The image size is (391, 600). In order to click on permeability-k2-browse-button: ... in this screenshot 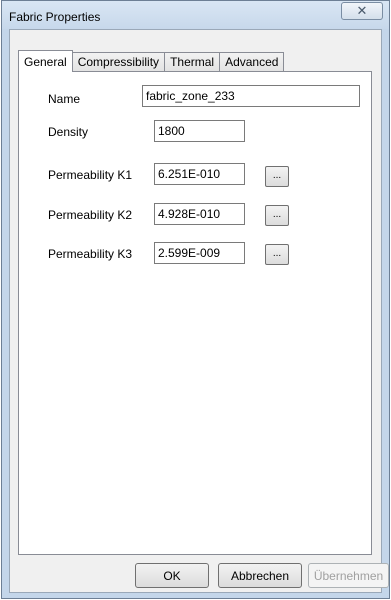, I will do `click(277, 215)`.